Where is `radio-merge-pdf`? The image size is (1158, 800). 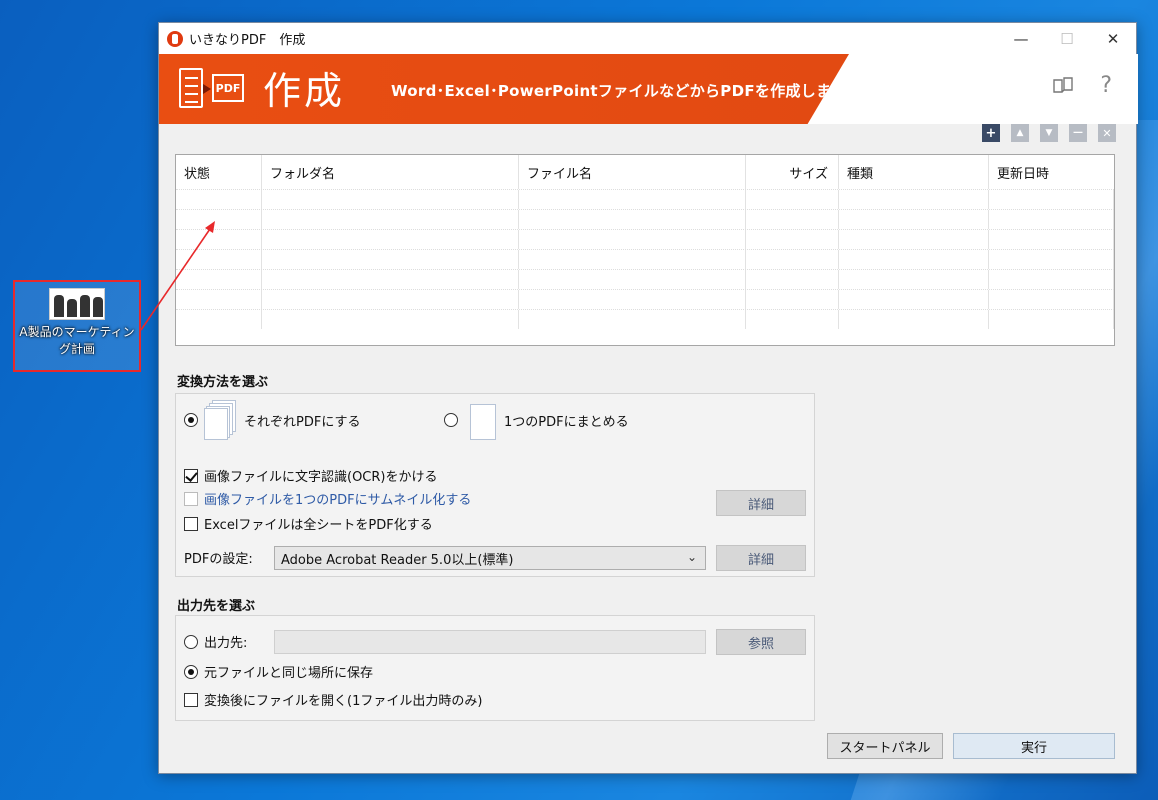 radio-merge-pdf is located at coordinates (451, 420).